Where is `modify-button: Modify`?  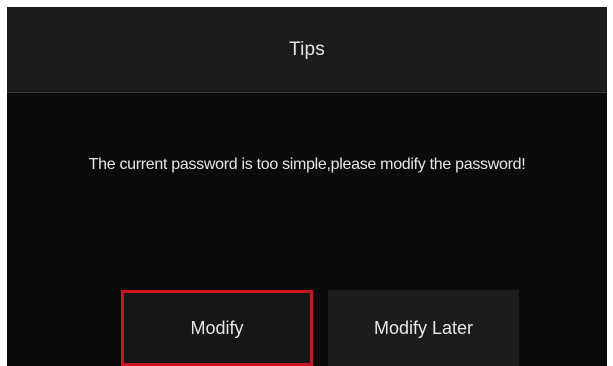 modify-button: Modify is located at coordinates (217, 328).